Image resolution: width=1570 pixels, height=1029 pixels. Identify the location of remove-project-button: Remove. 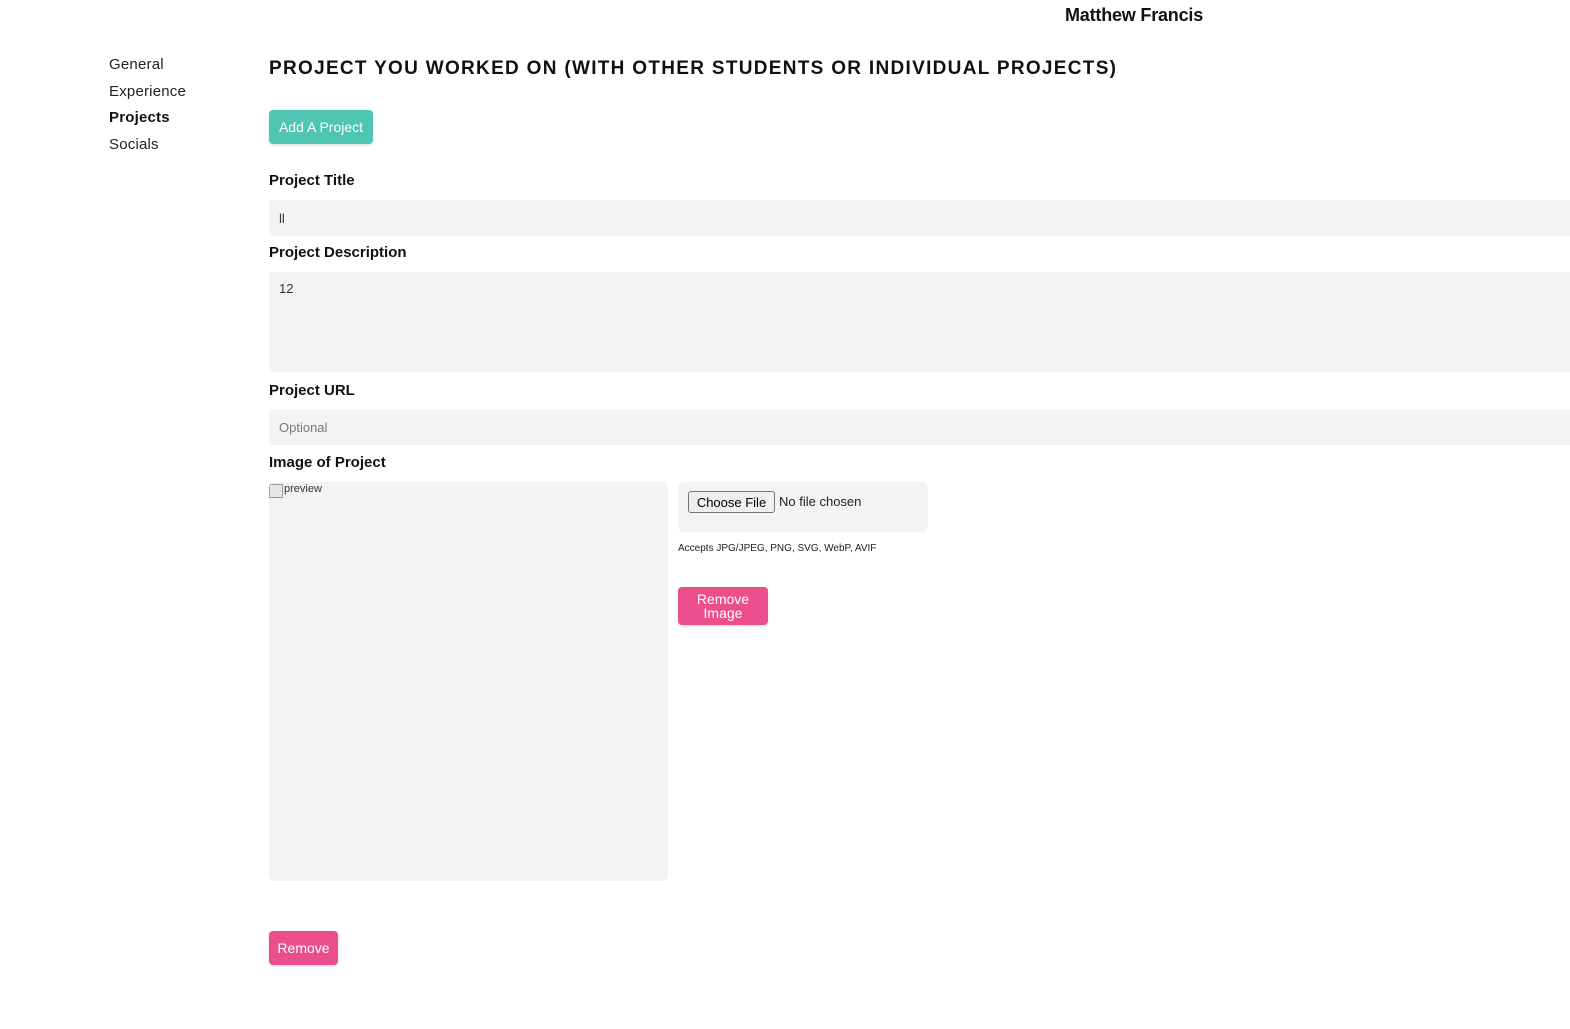
(303, 948).